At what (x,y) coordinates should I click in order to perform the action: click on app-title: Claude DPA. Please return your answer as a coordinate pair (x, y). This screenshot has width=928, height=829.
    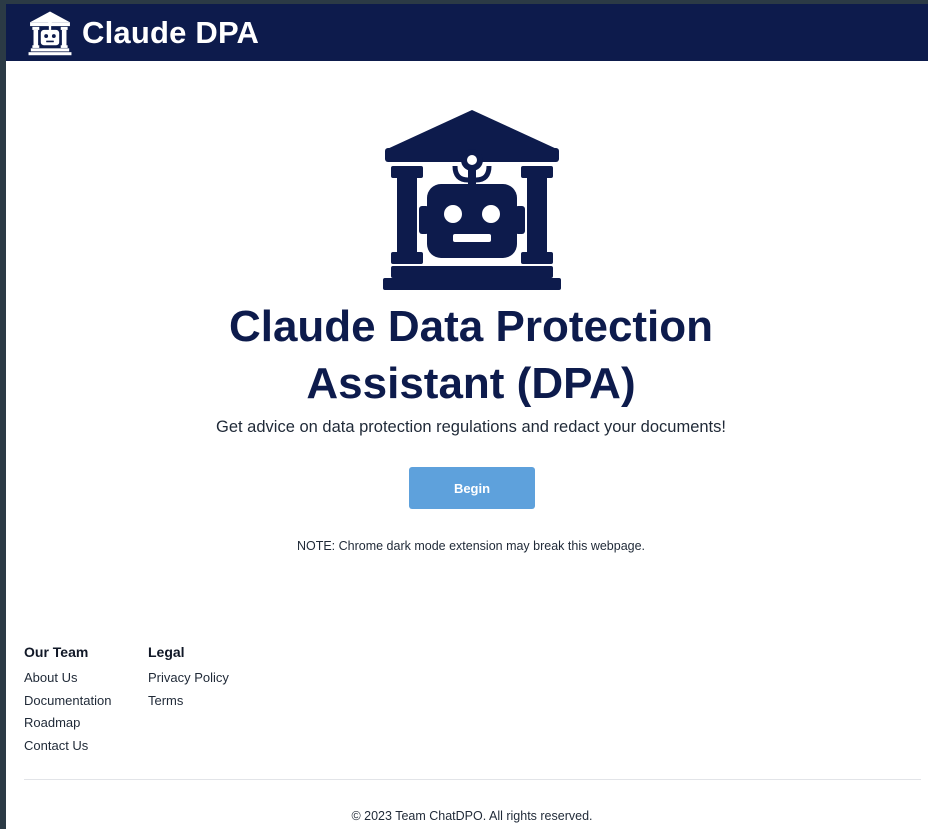
    Looking at the image, I should click on (170, 33).